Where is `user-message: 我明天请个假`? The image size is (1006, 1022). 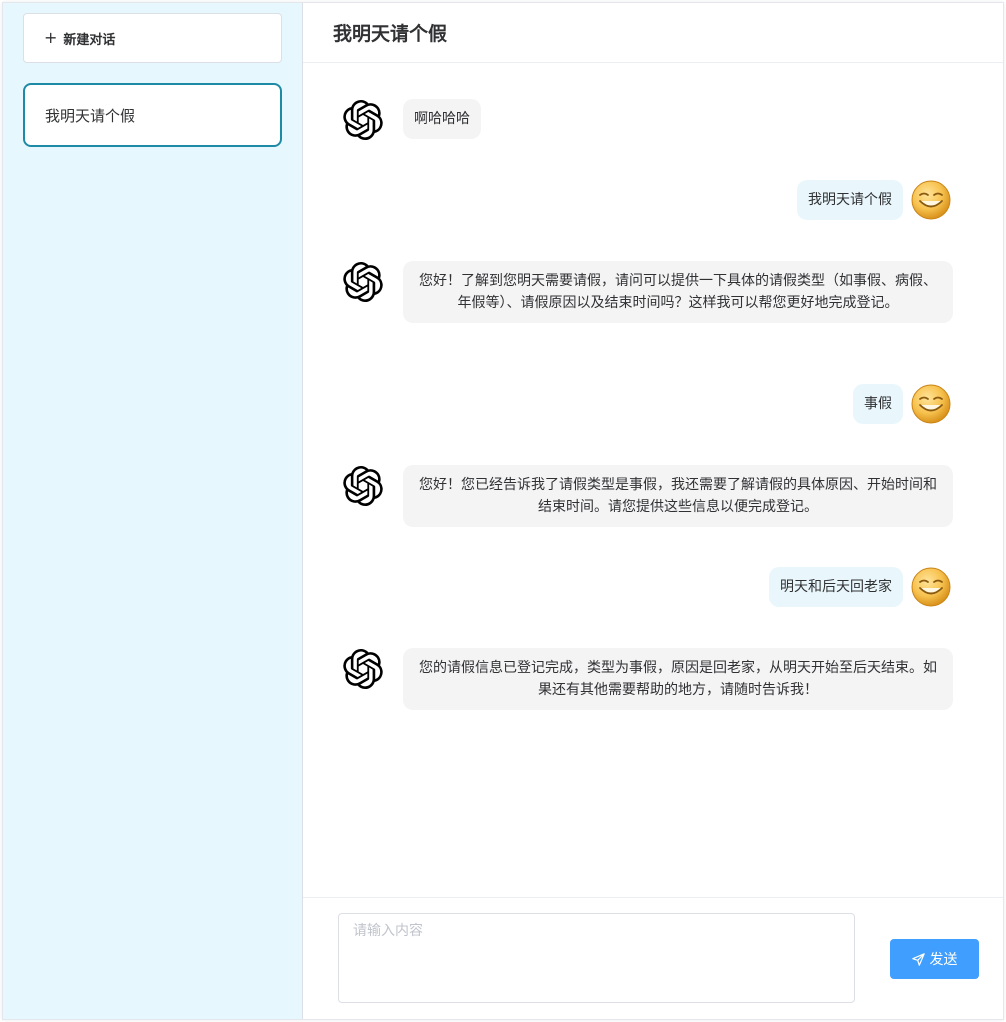 user-message: 我明天请个假 is located at coordinates (850, 200).